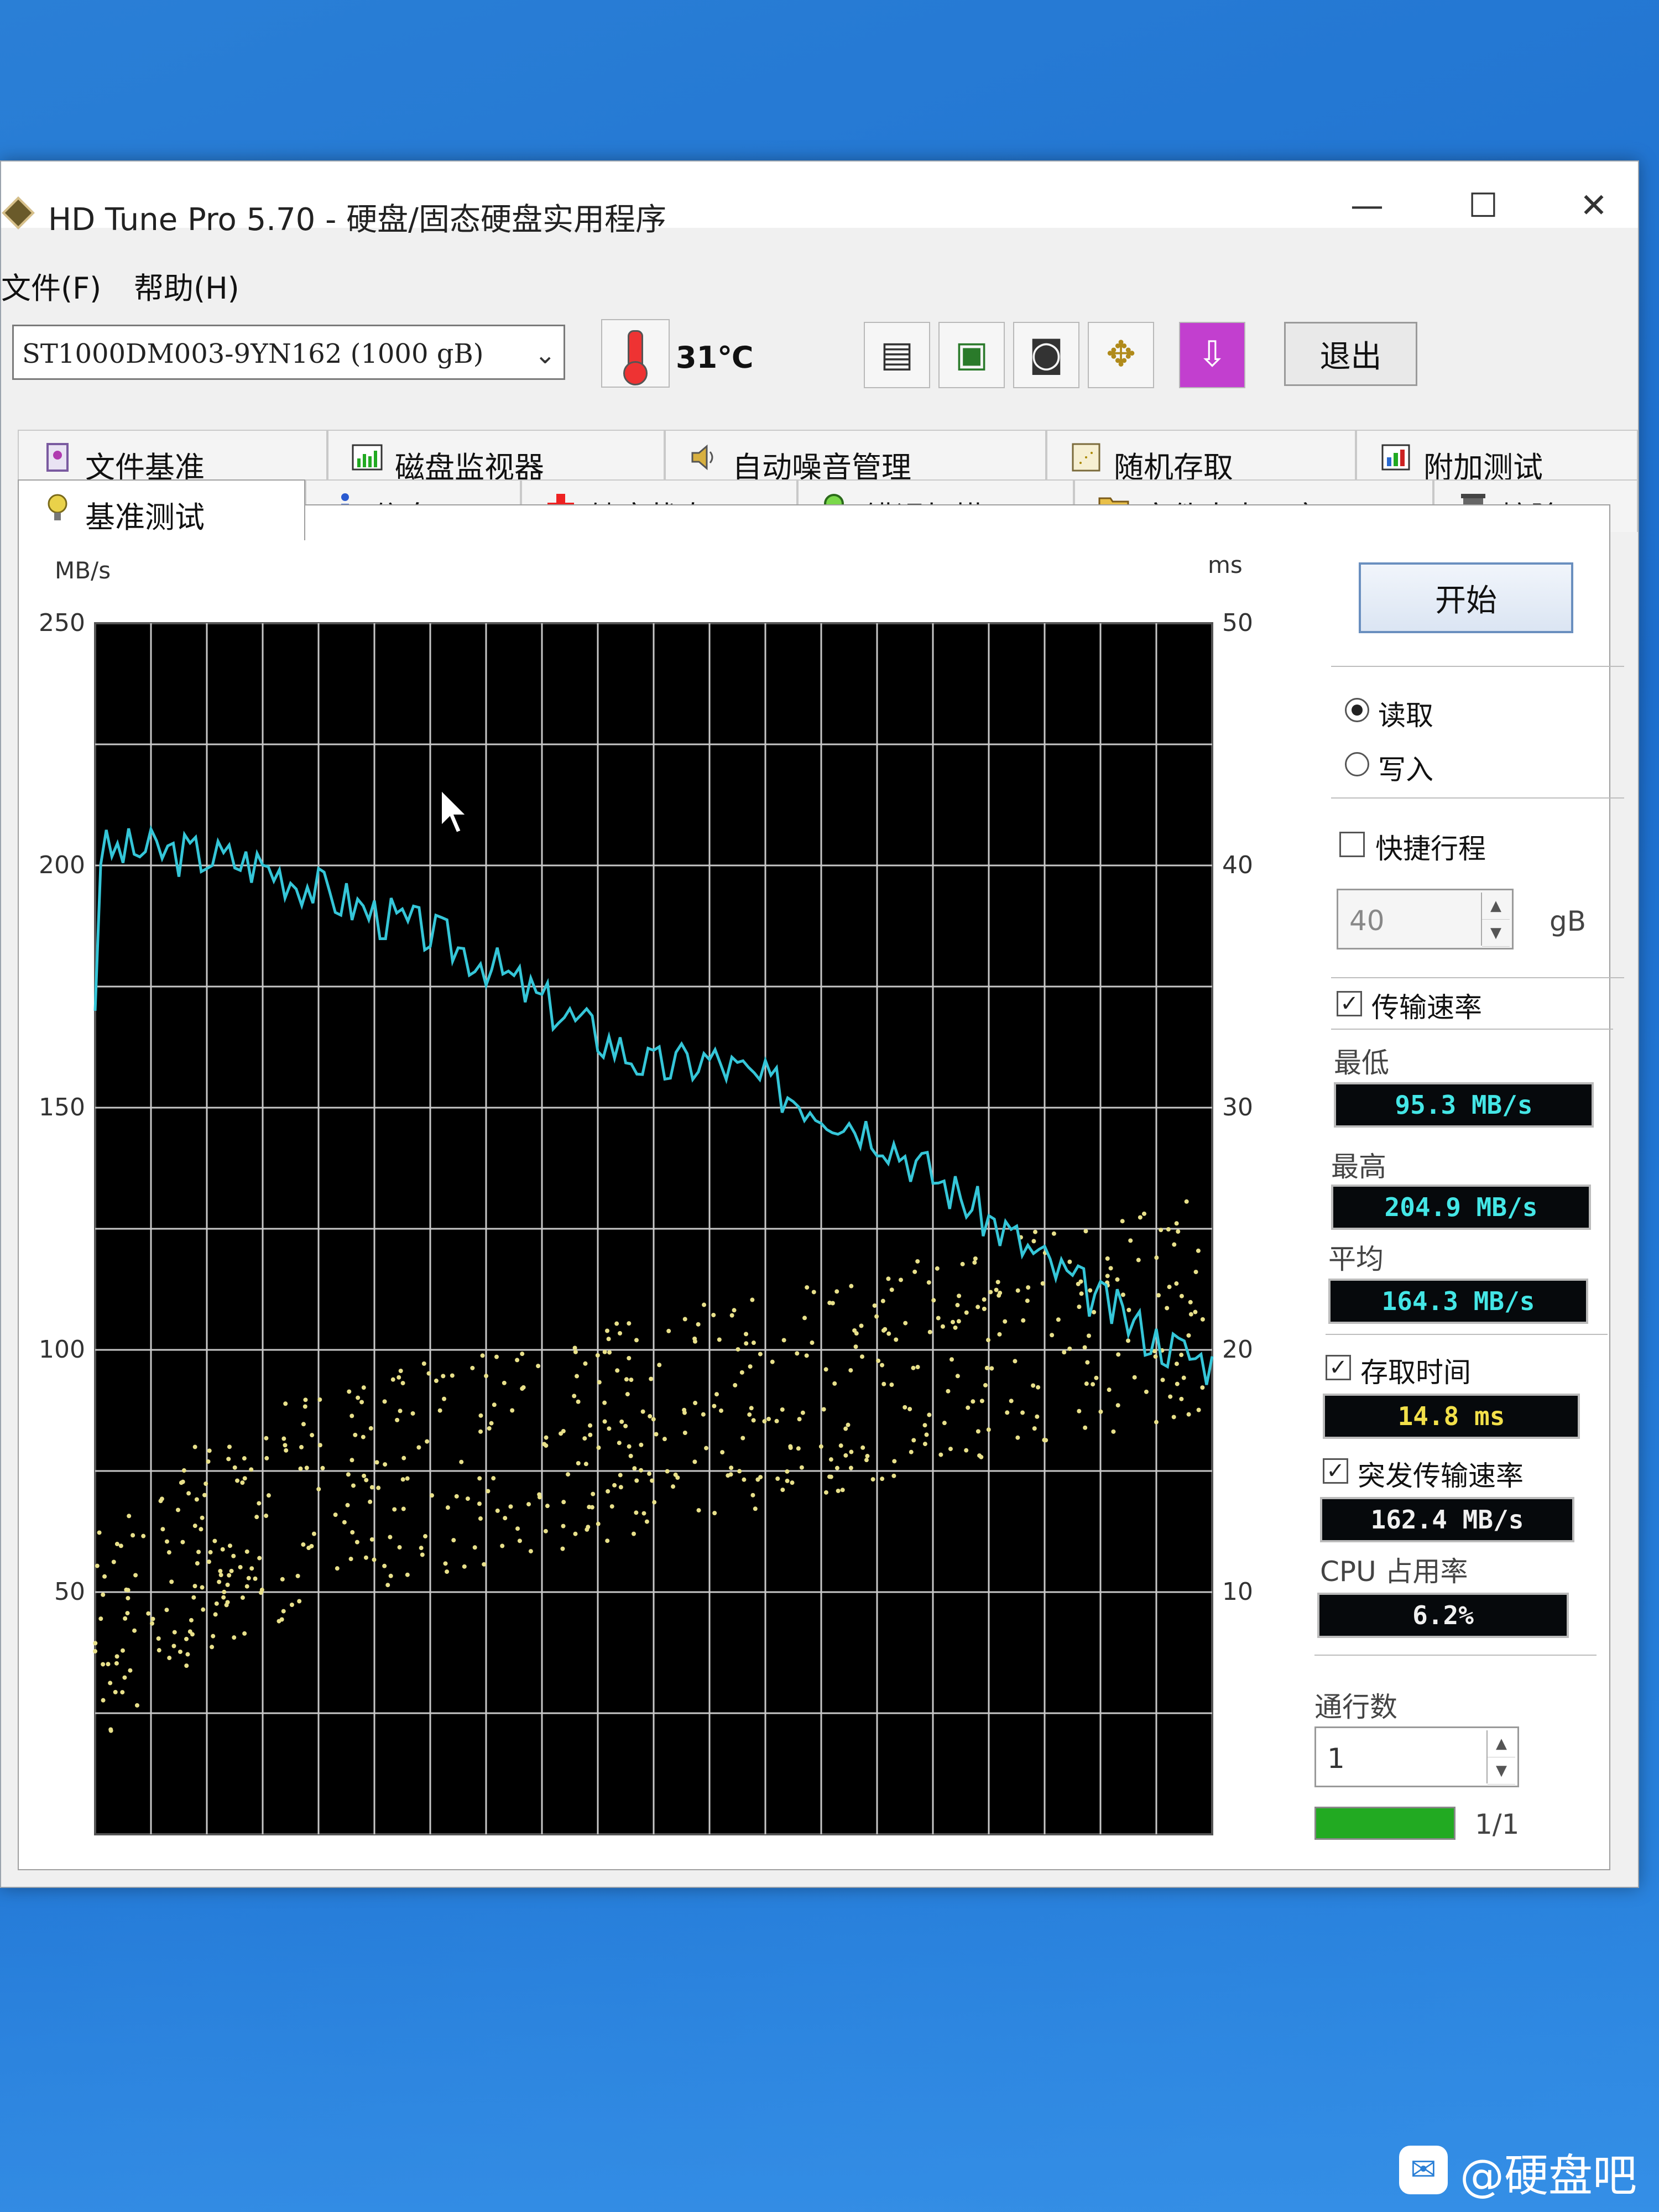 The image size is (1659, 2212). I want to click on read-label: 读取, so click(1406, 716).